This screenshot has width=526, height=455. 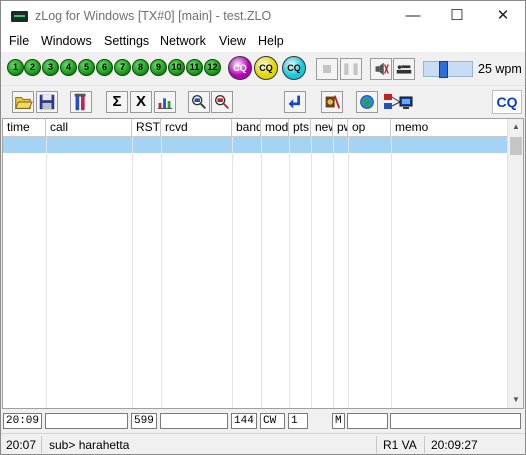 I want to click on cw-memory-key-11: 11, so click(x=194, y=67).